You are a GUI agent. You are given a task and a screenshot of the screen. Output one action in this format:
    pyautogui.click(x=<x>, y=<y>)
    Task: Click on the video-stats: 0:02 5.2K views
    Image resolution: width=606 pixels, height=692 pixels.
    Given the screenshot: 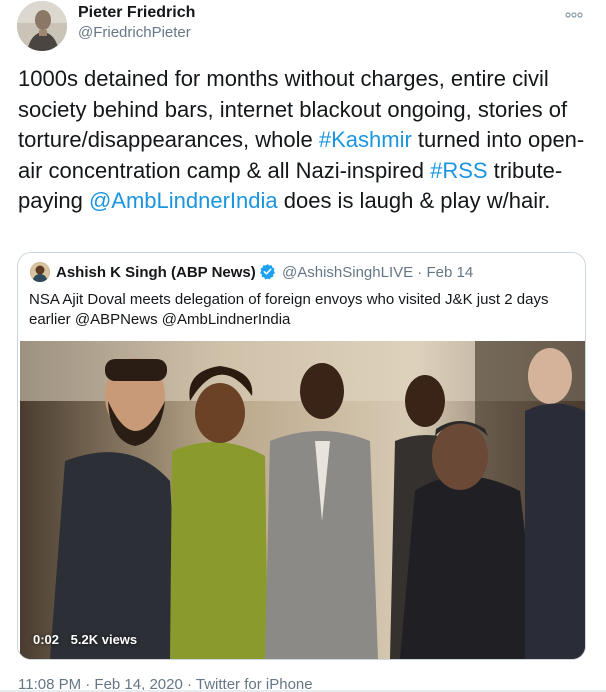 What is the action you would take?
    pyautogui.click(x=89, y=639)
    